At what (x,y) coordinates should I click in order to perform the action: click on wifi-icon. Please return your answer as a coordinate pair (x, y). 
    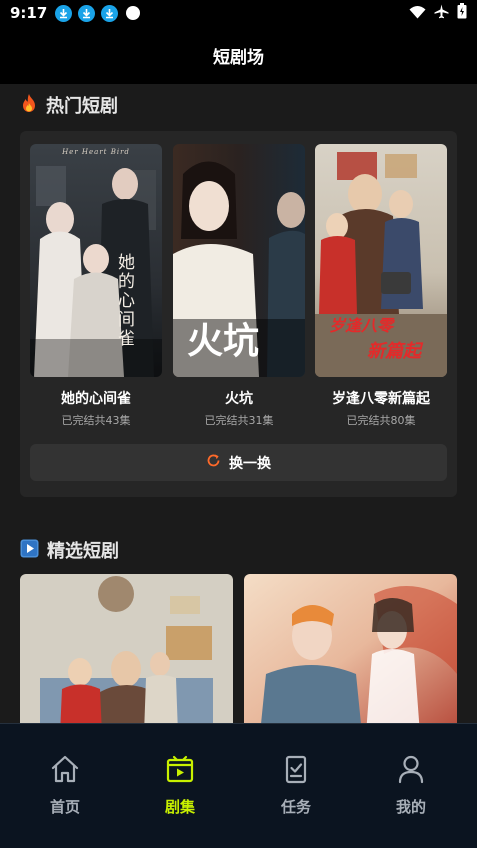
    Looking at the image, I should click on (417, 13).